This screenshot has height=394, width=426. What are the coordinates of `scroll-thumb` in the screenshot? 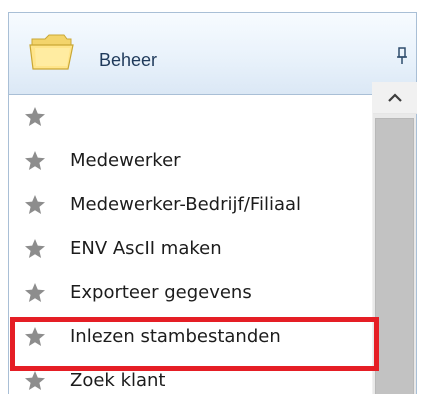 It's located at (394, 256).